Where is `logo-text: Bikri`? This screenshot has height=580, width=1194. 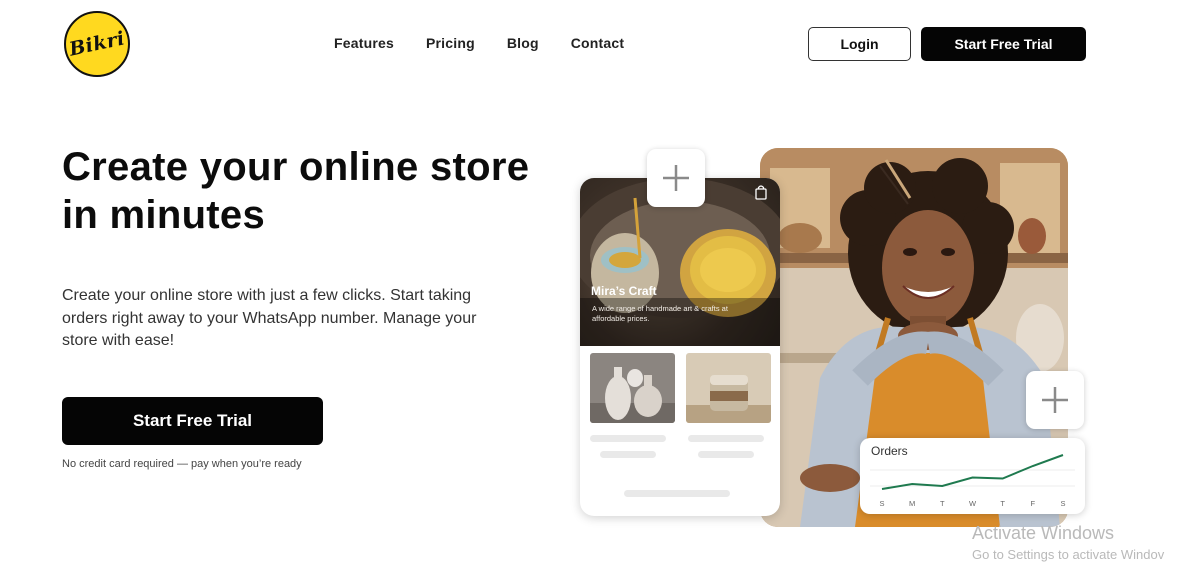 logo-text: Bikri is located at coordinates (97, 44).